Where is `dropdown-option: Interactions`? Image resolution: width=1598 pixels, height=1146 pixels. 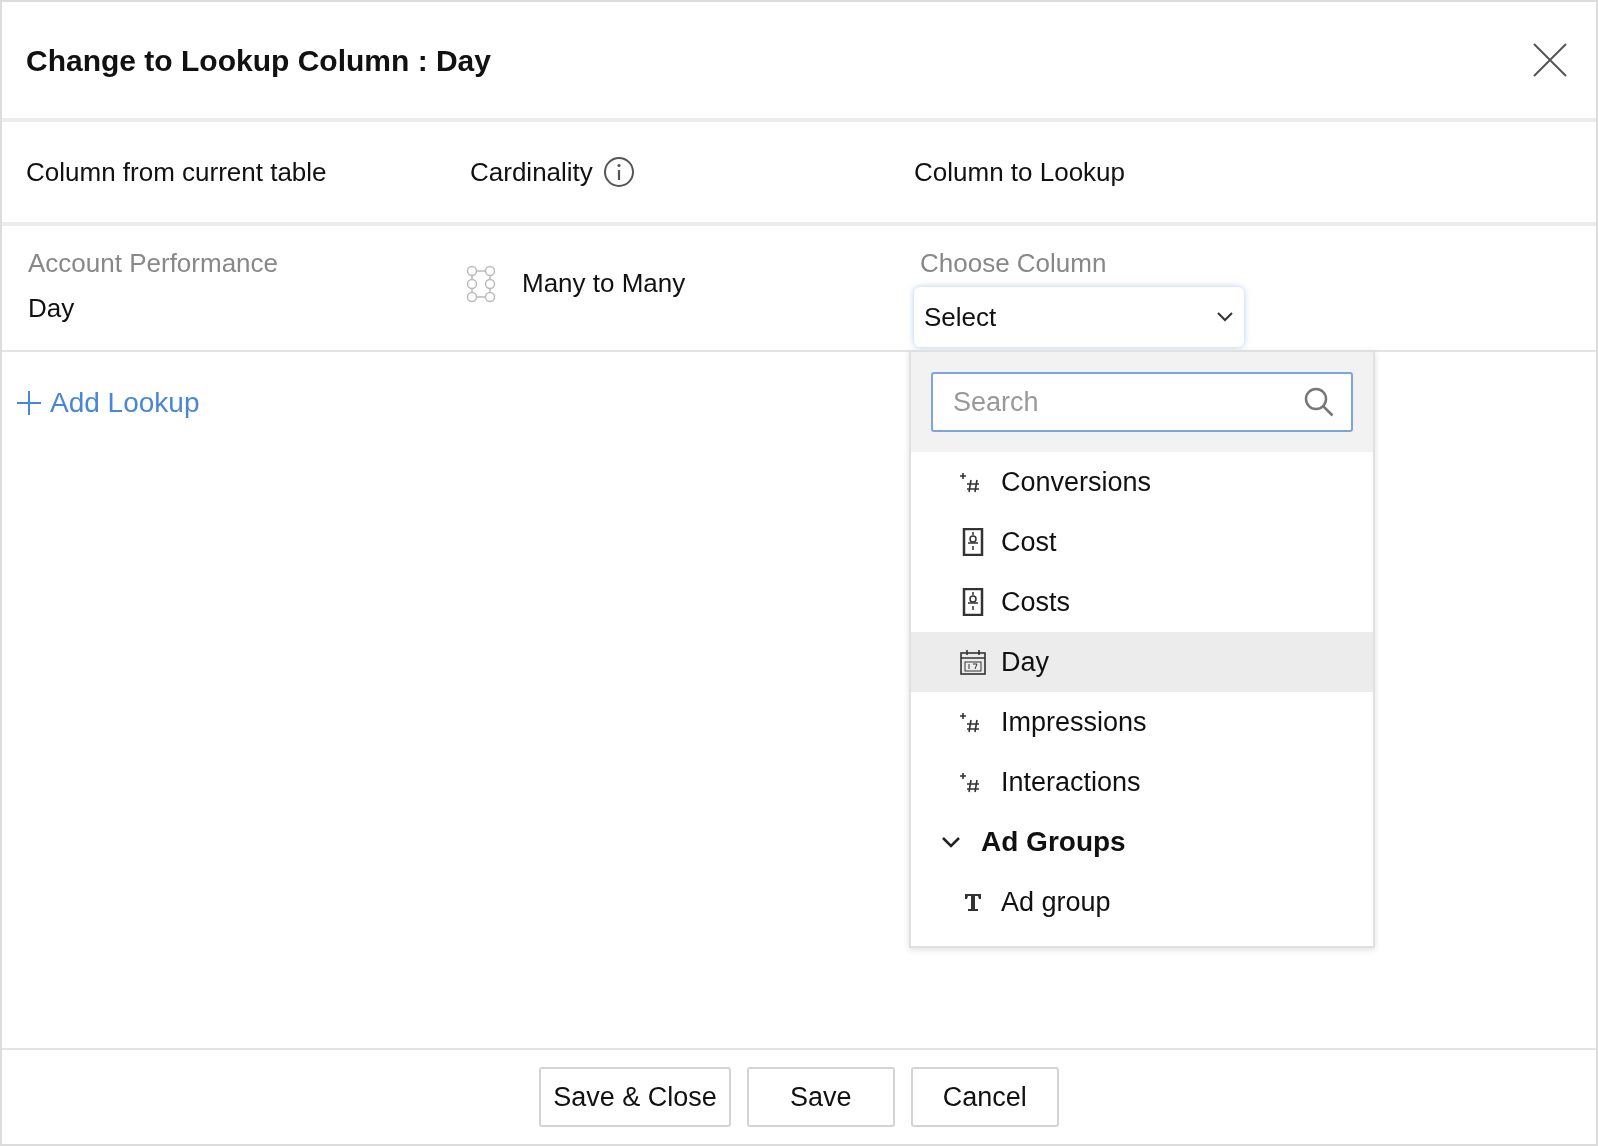 dropdown-option: Interactions is located at coordinates (1142, 782).